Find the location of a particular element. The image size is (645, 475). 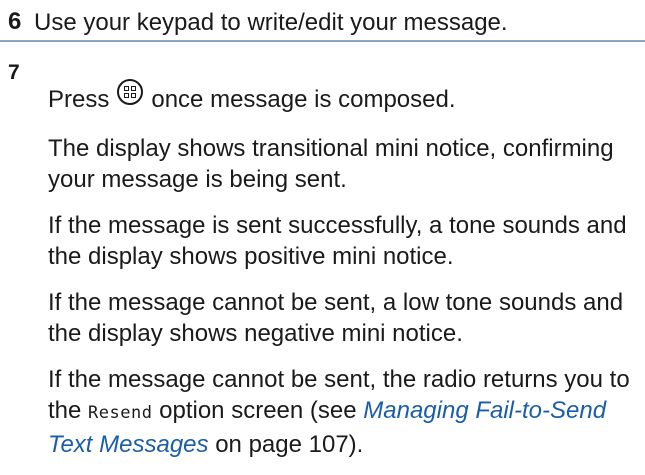

step-divider is located at coordinates (322, 41).